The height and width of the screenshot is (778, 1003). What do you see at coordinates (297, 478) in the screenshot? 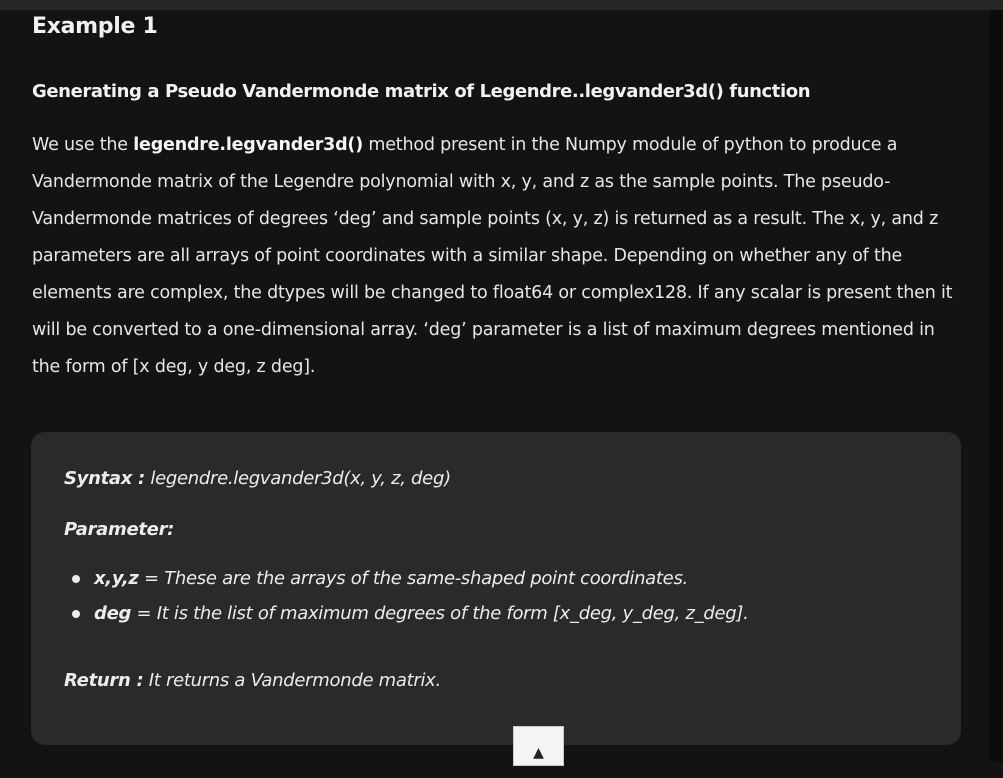
I see `syntax-value: legendre.legvander3d(x, y, z, deg)` at bounding box center [297, 478].